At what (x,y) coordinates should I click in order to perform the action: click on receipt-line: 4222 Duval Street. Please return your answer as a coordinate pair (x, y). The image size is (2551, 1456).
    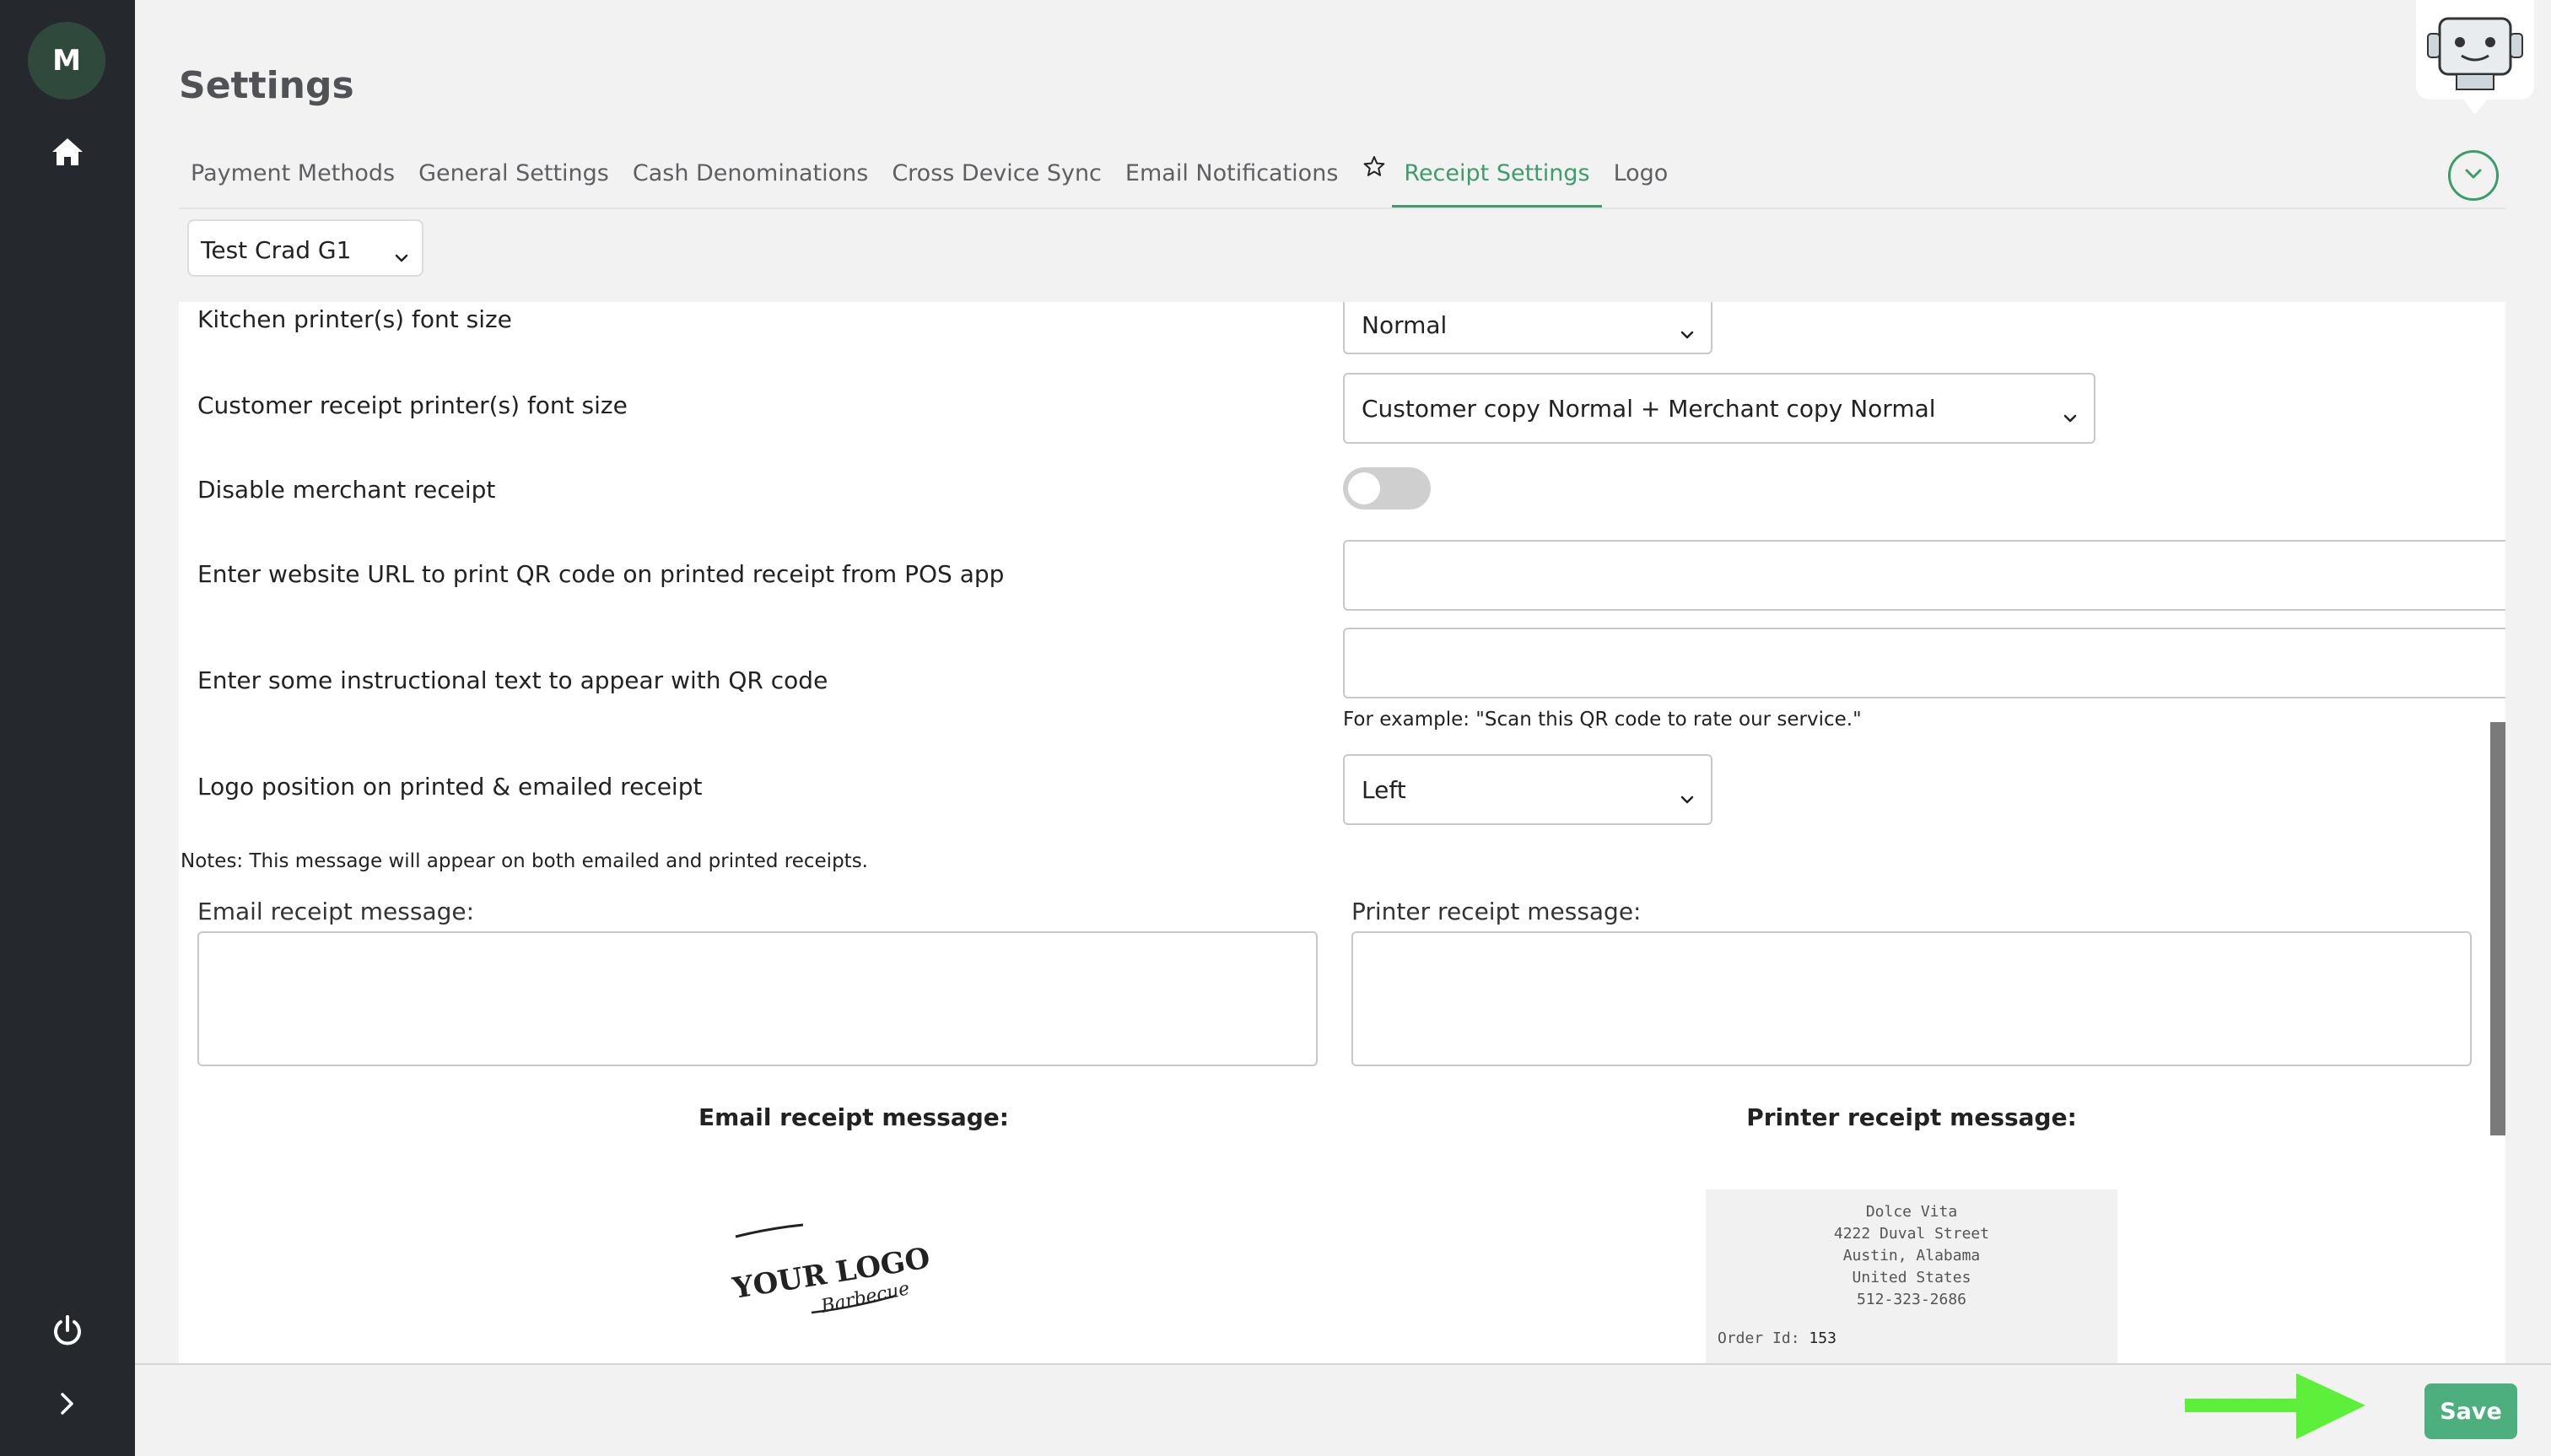
    Looking at the image, I should click on (1911, 1234).